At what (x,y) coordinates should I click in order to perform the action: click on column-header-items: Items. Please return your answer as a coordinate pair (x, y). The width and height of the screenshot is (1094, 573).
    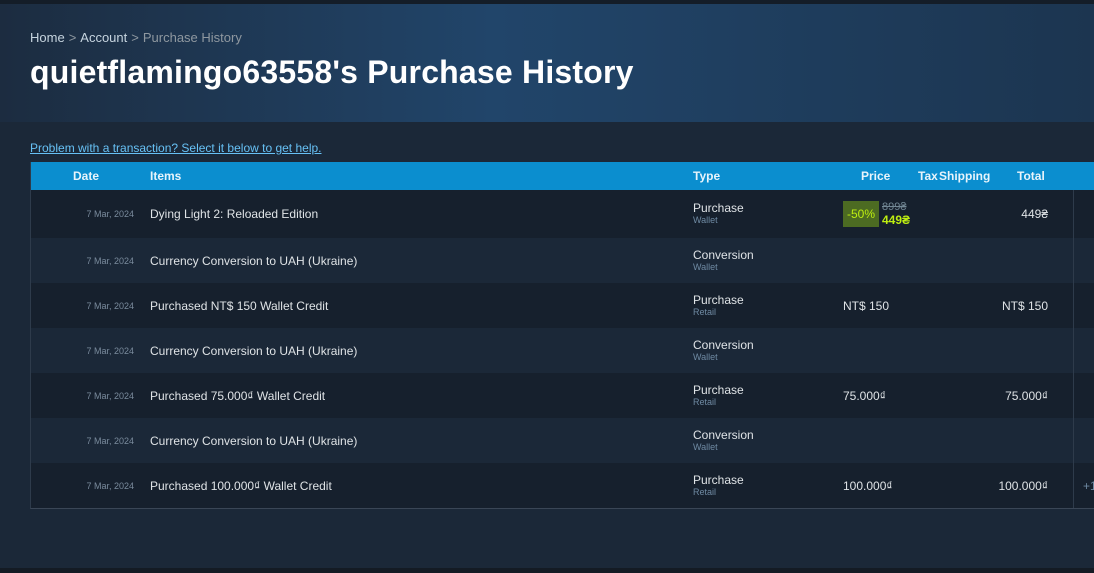
    Looking at the image, I should click on (165, 176).